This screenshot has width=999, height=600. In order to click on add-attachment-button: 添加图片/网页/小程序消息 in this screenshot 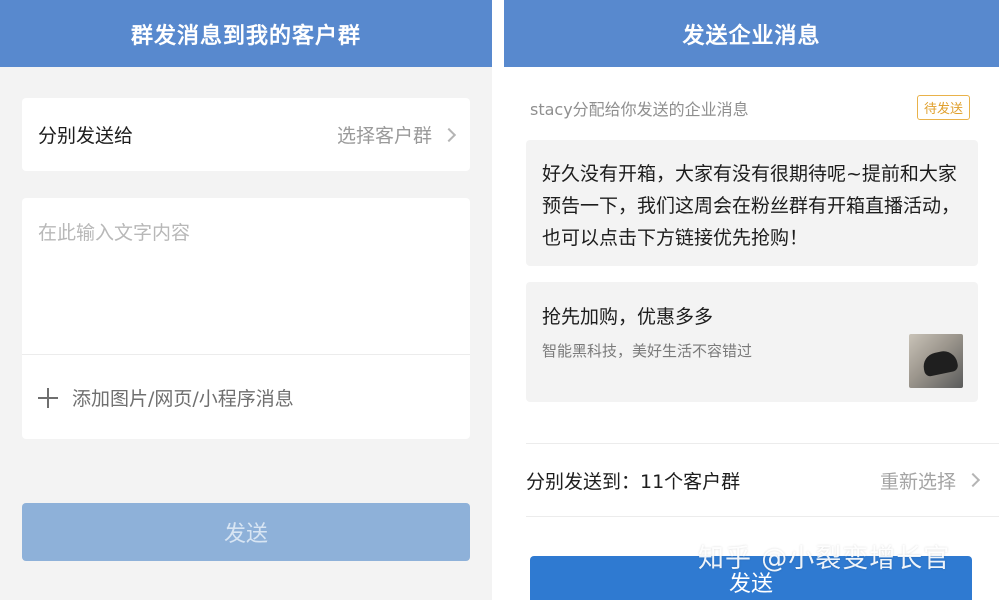, I will do `click(166, 397)`.